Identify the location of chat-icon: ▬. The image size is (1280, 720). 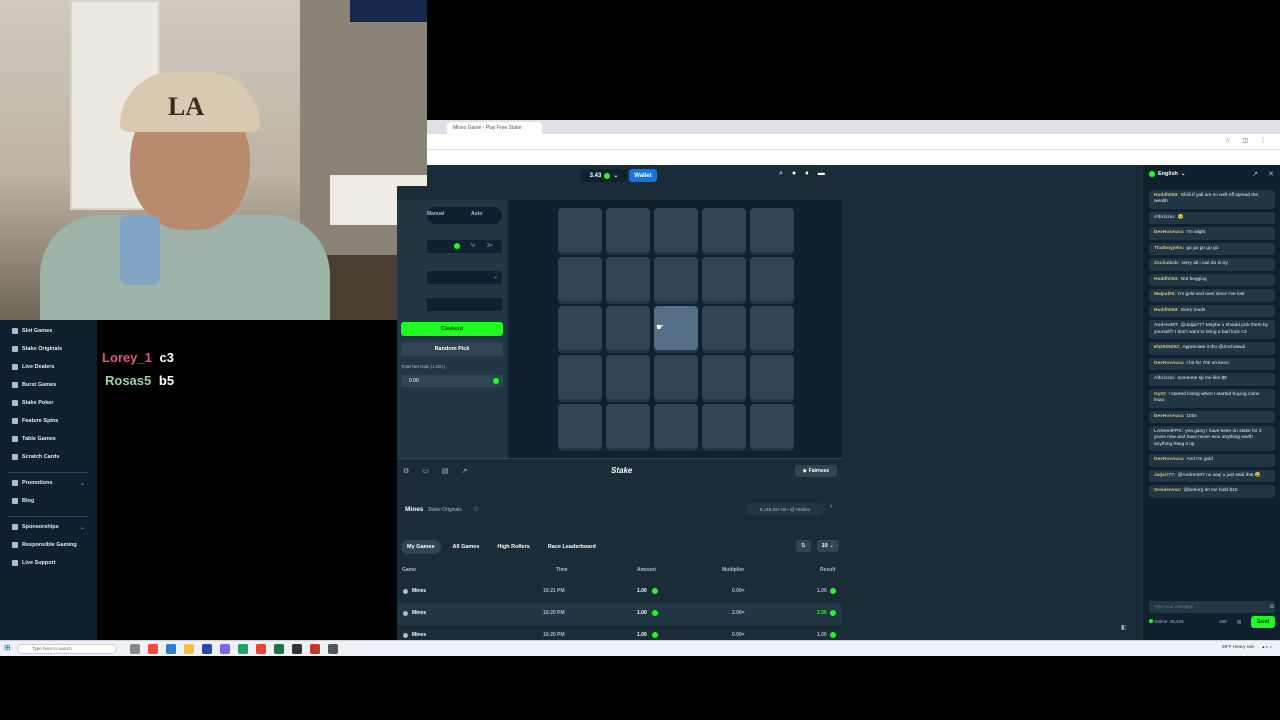
(821, 174).